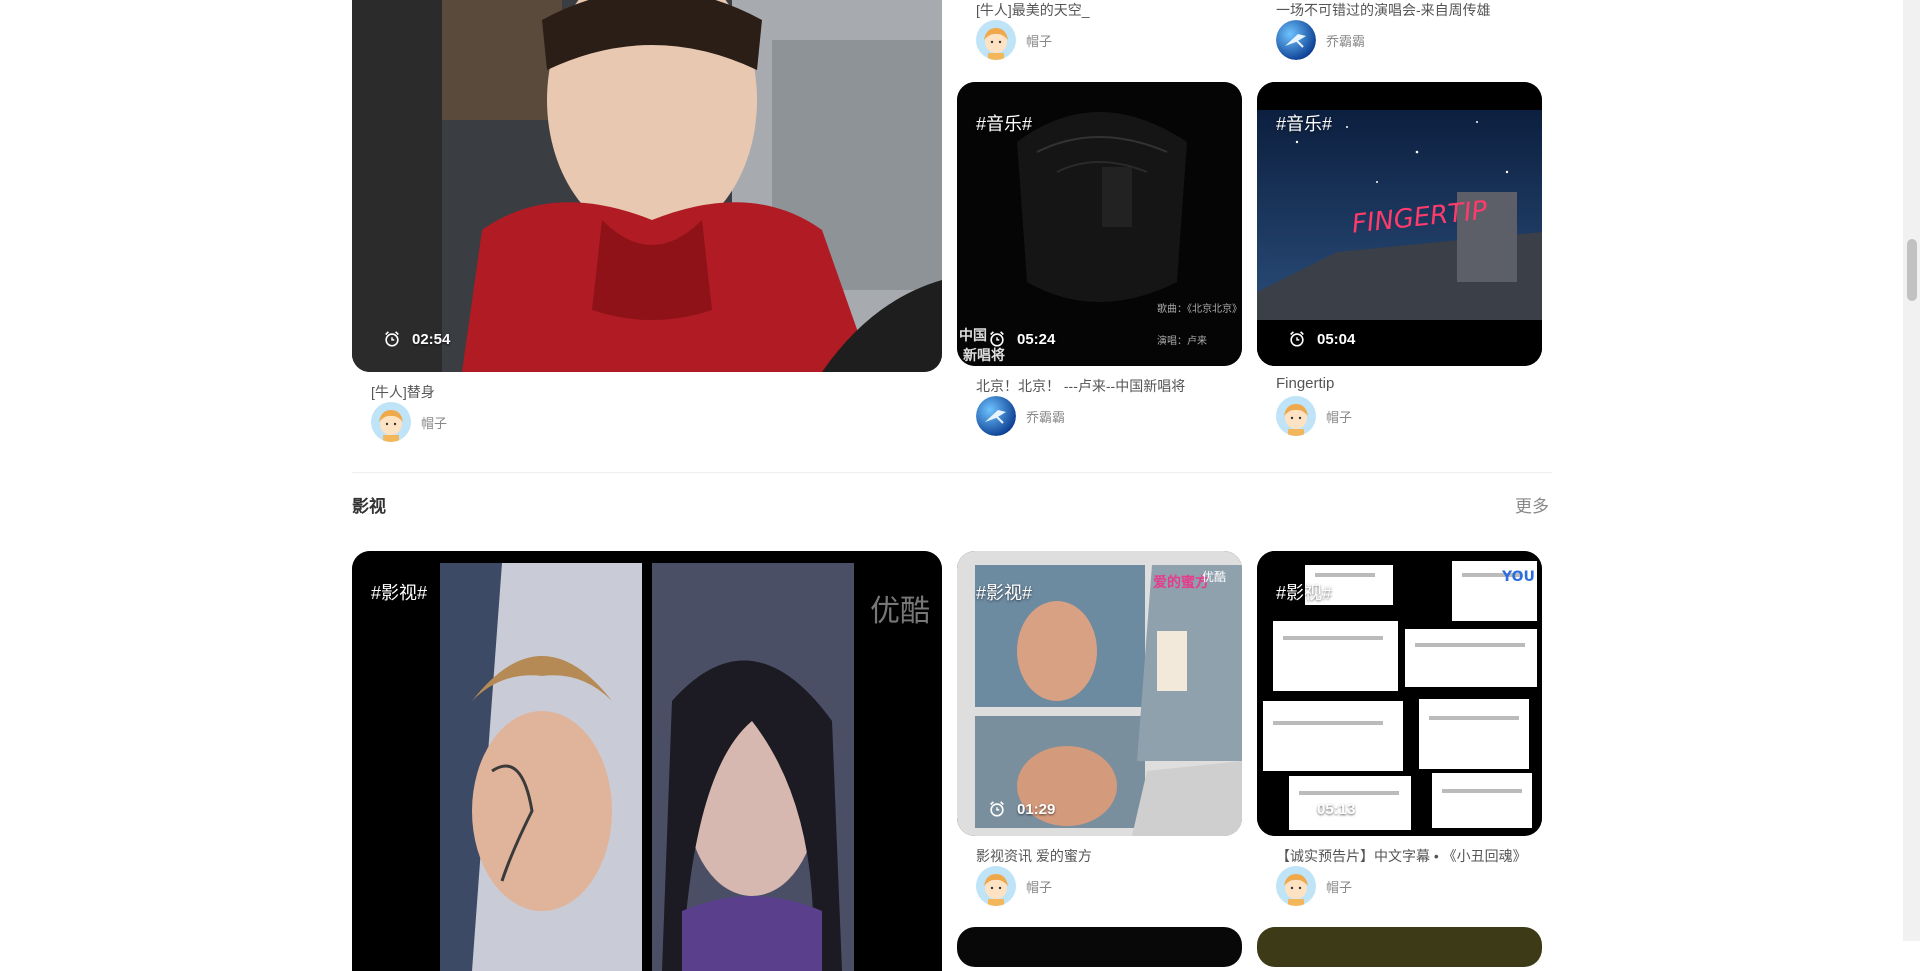  Describe the element at coordinates (1181, 582) in the screenshot. I see `svg-text: 爱的蜜方` at that location.